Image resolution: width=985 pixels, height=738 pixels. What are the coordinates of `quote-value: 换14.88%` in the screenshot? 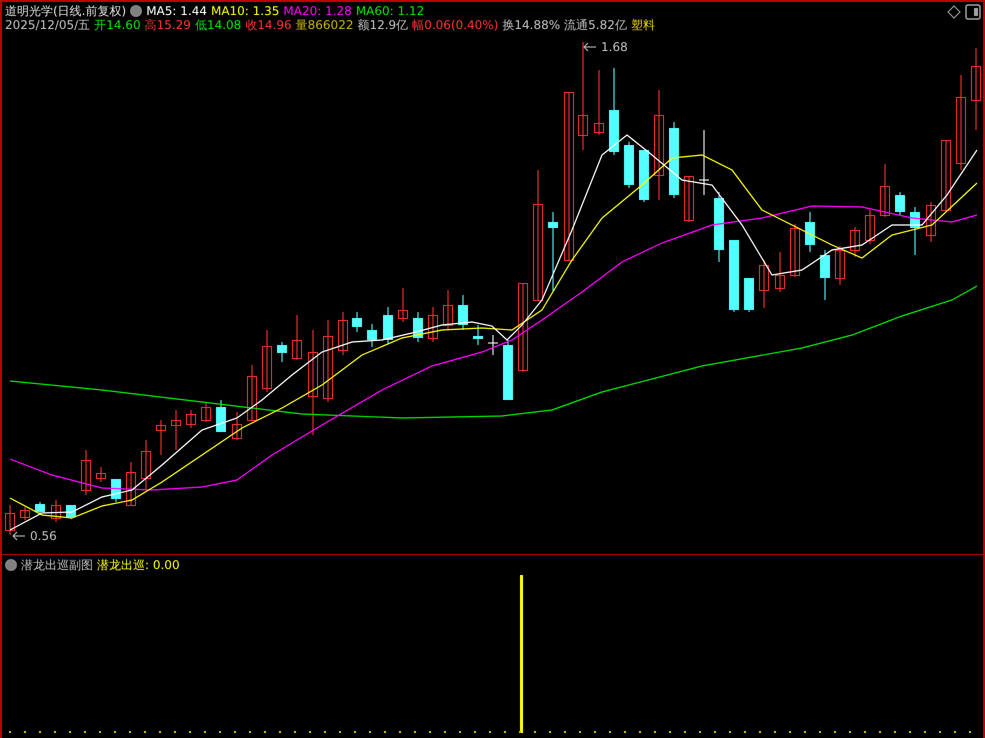 It's located at (531, 25).